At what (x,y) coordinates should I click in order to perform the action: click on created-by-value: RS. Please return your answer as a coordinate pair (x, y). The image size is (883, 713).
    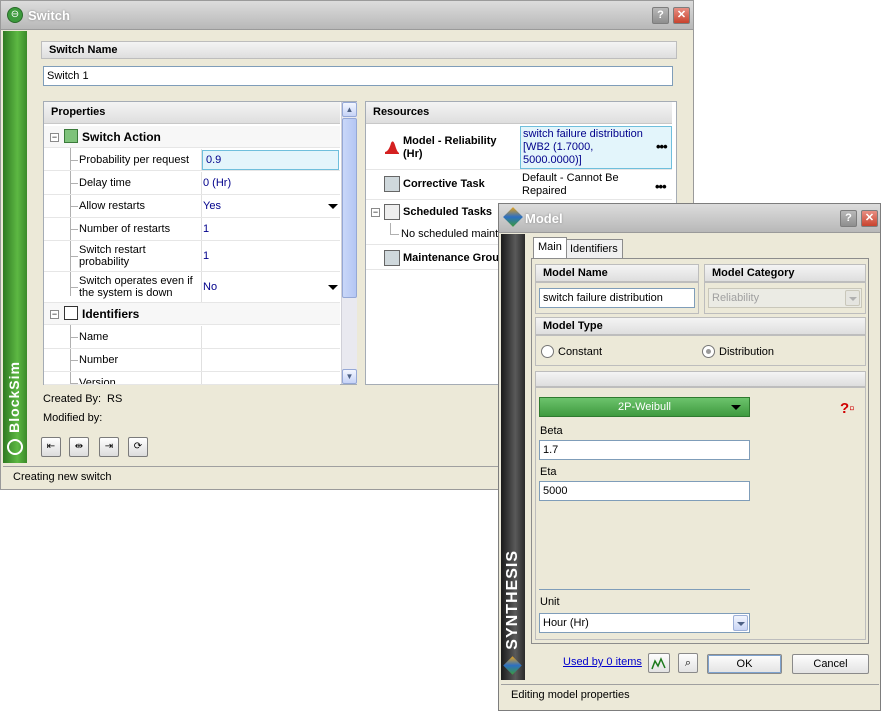
    Looking at the image, I should click on (115, 399).